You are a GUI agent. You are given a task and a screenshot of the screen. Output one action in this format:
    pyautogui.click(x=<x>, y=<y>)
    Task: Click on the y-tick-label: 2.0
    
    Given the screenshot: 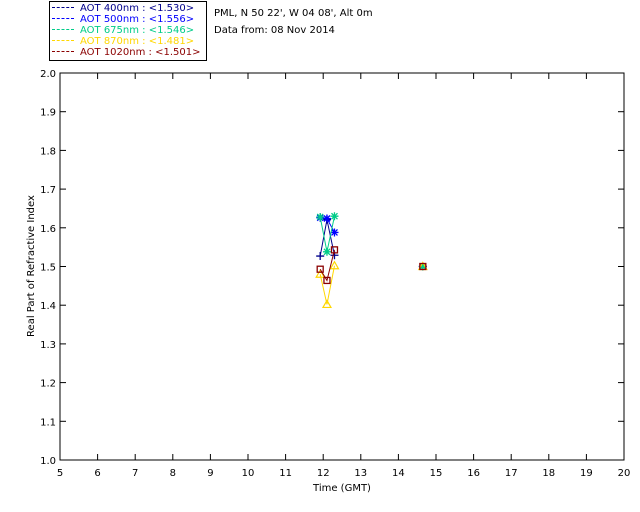 What is the action you would take?
    pyautogui.click(x=48, y=74)
    